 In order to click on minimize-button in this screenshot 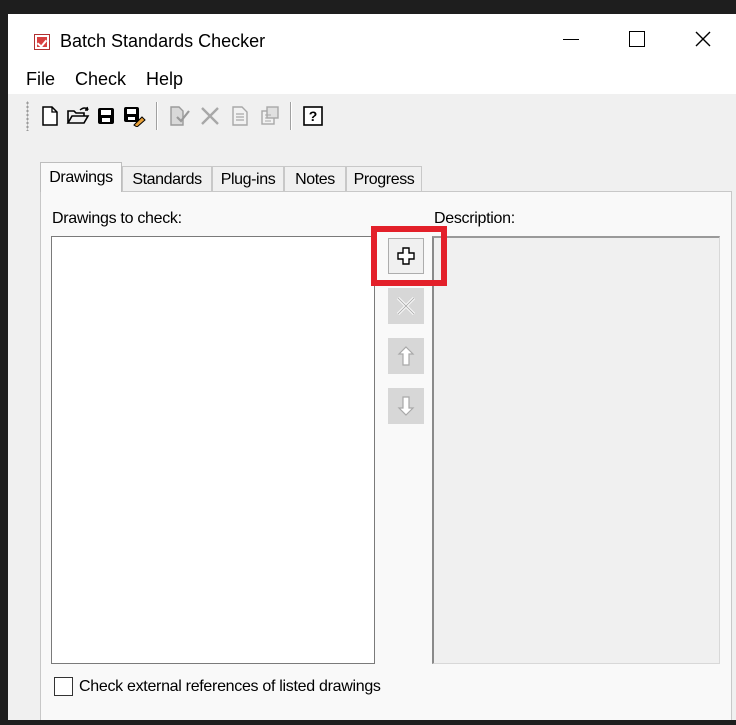, I will do `click(571, 39)`.